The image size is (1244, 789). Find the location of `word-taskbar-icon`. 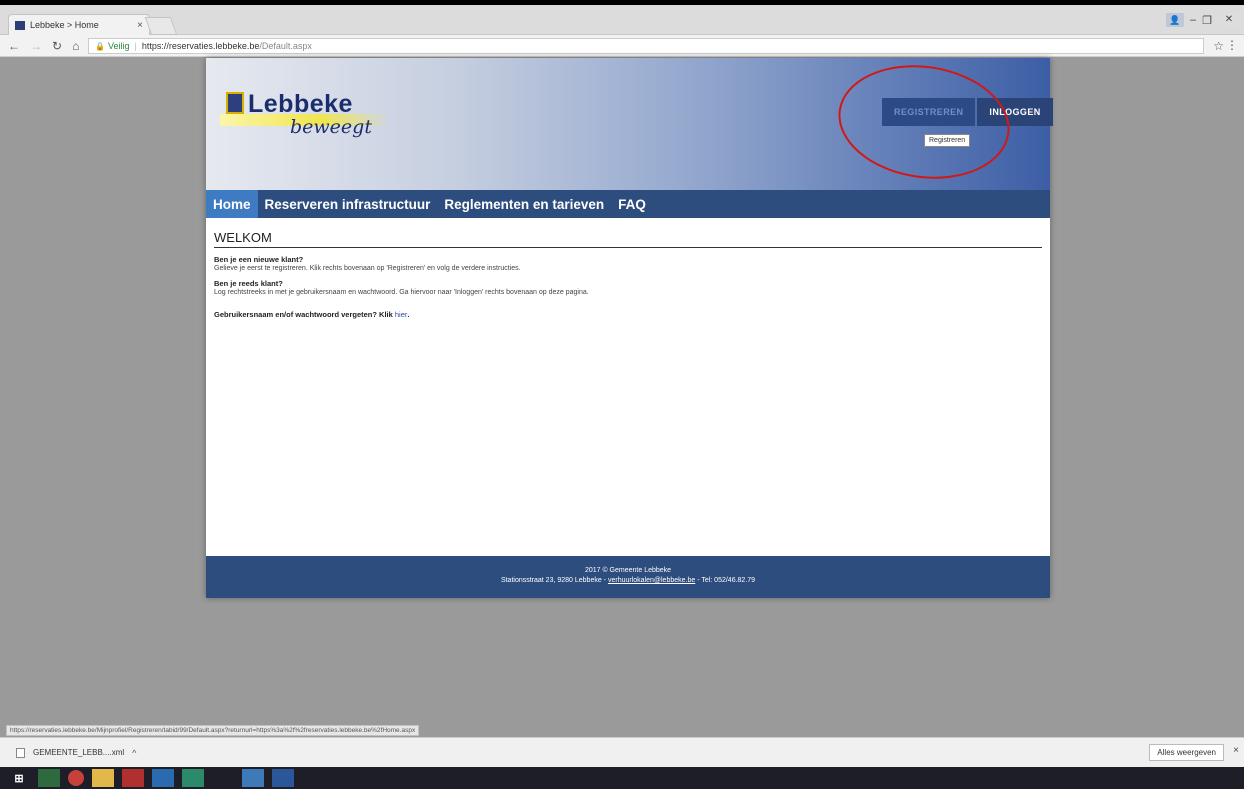

word-taskbar-icon is located at coordinates (283, 778).